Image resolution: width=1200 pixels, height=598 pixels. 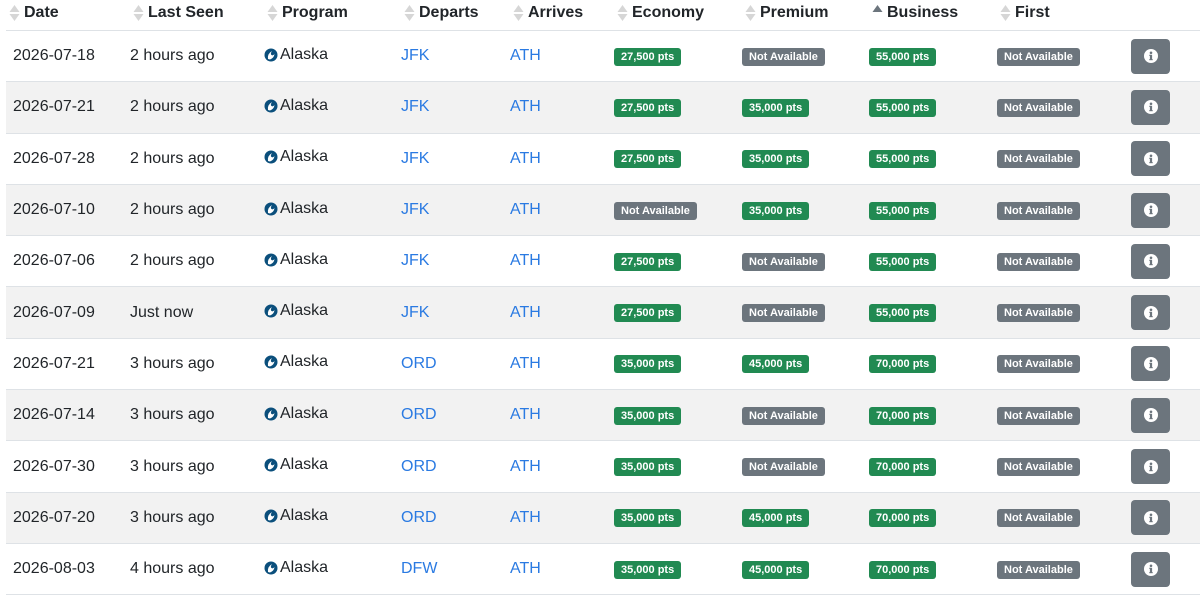 What do you see at coordinates (455, 15) in the screenshot?
I see `column-header-departs: Departs` at bounding box center [455, 15].